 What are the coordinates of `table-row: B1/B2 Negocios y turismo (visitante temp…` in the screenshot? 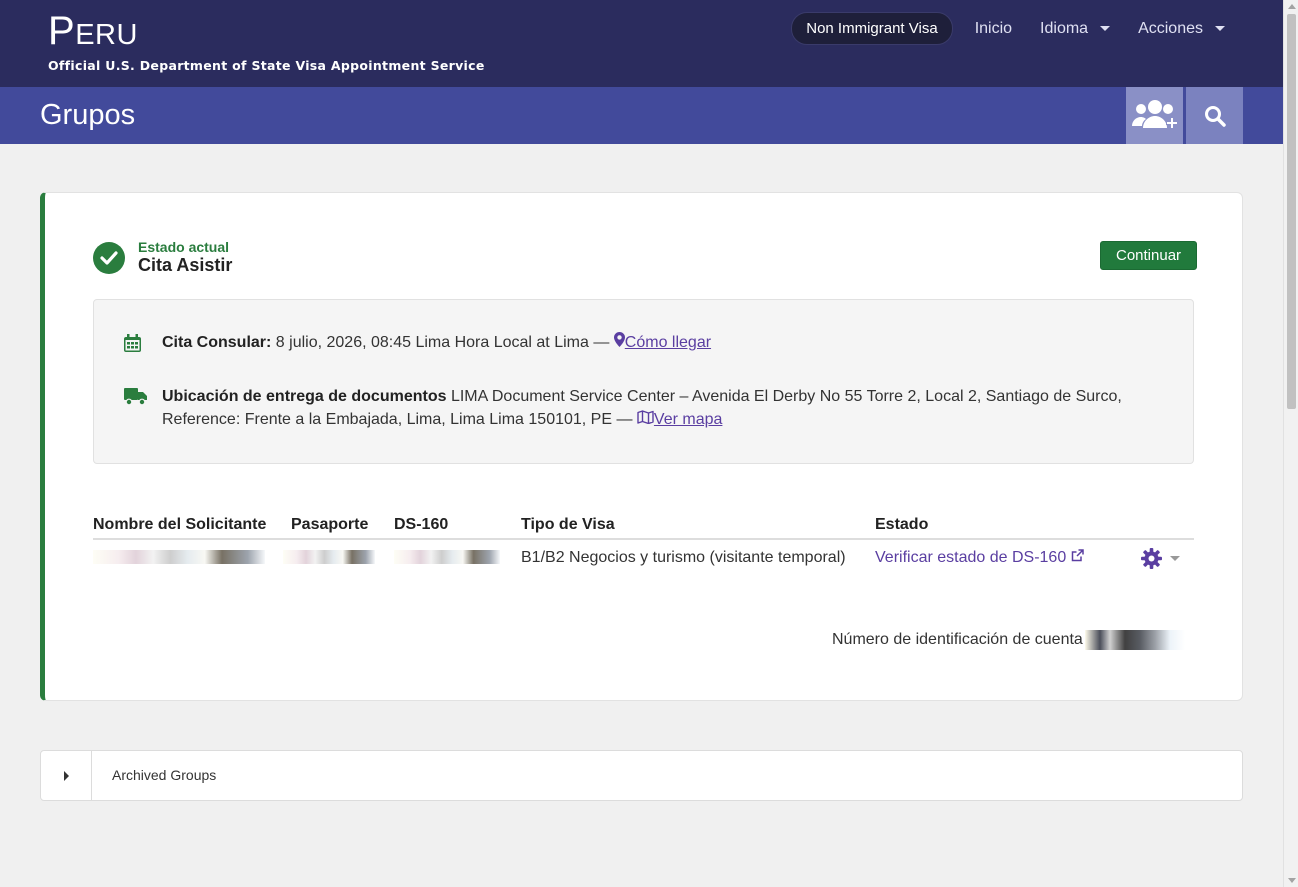 It's located at (643, 559).